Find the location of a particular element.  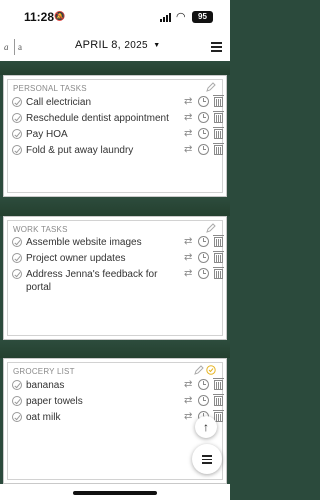

list-title: GROCERY LIST is located at coordinates (44, 371).